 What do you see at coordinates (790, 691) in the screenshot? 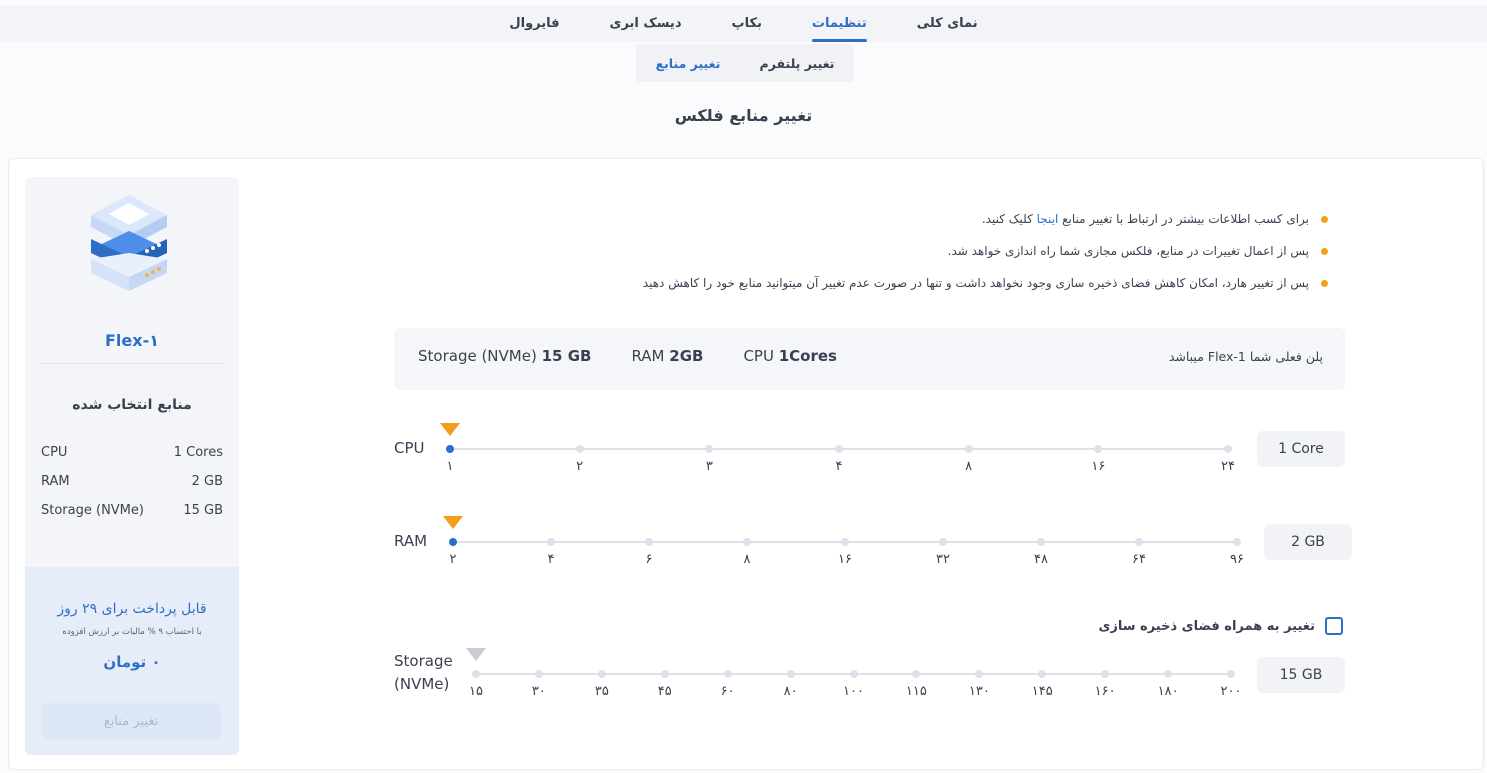
I see `slider-tick-label: ۸۰` at bounding box center [790, 691].